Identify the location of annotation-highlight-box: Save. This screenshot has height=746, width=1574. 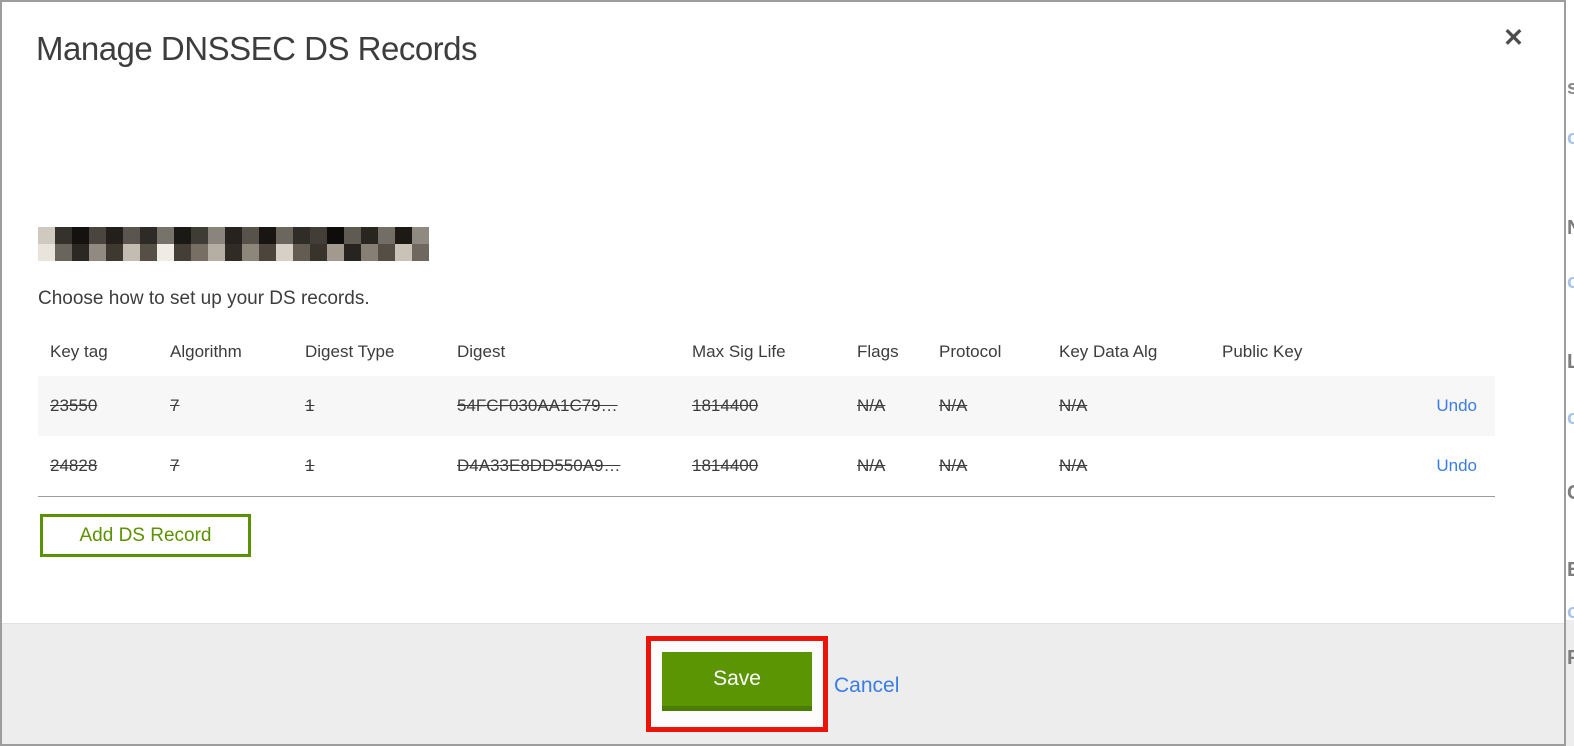
(737, 684).